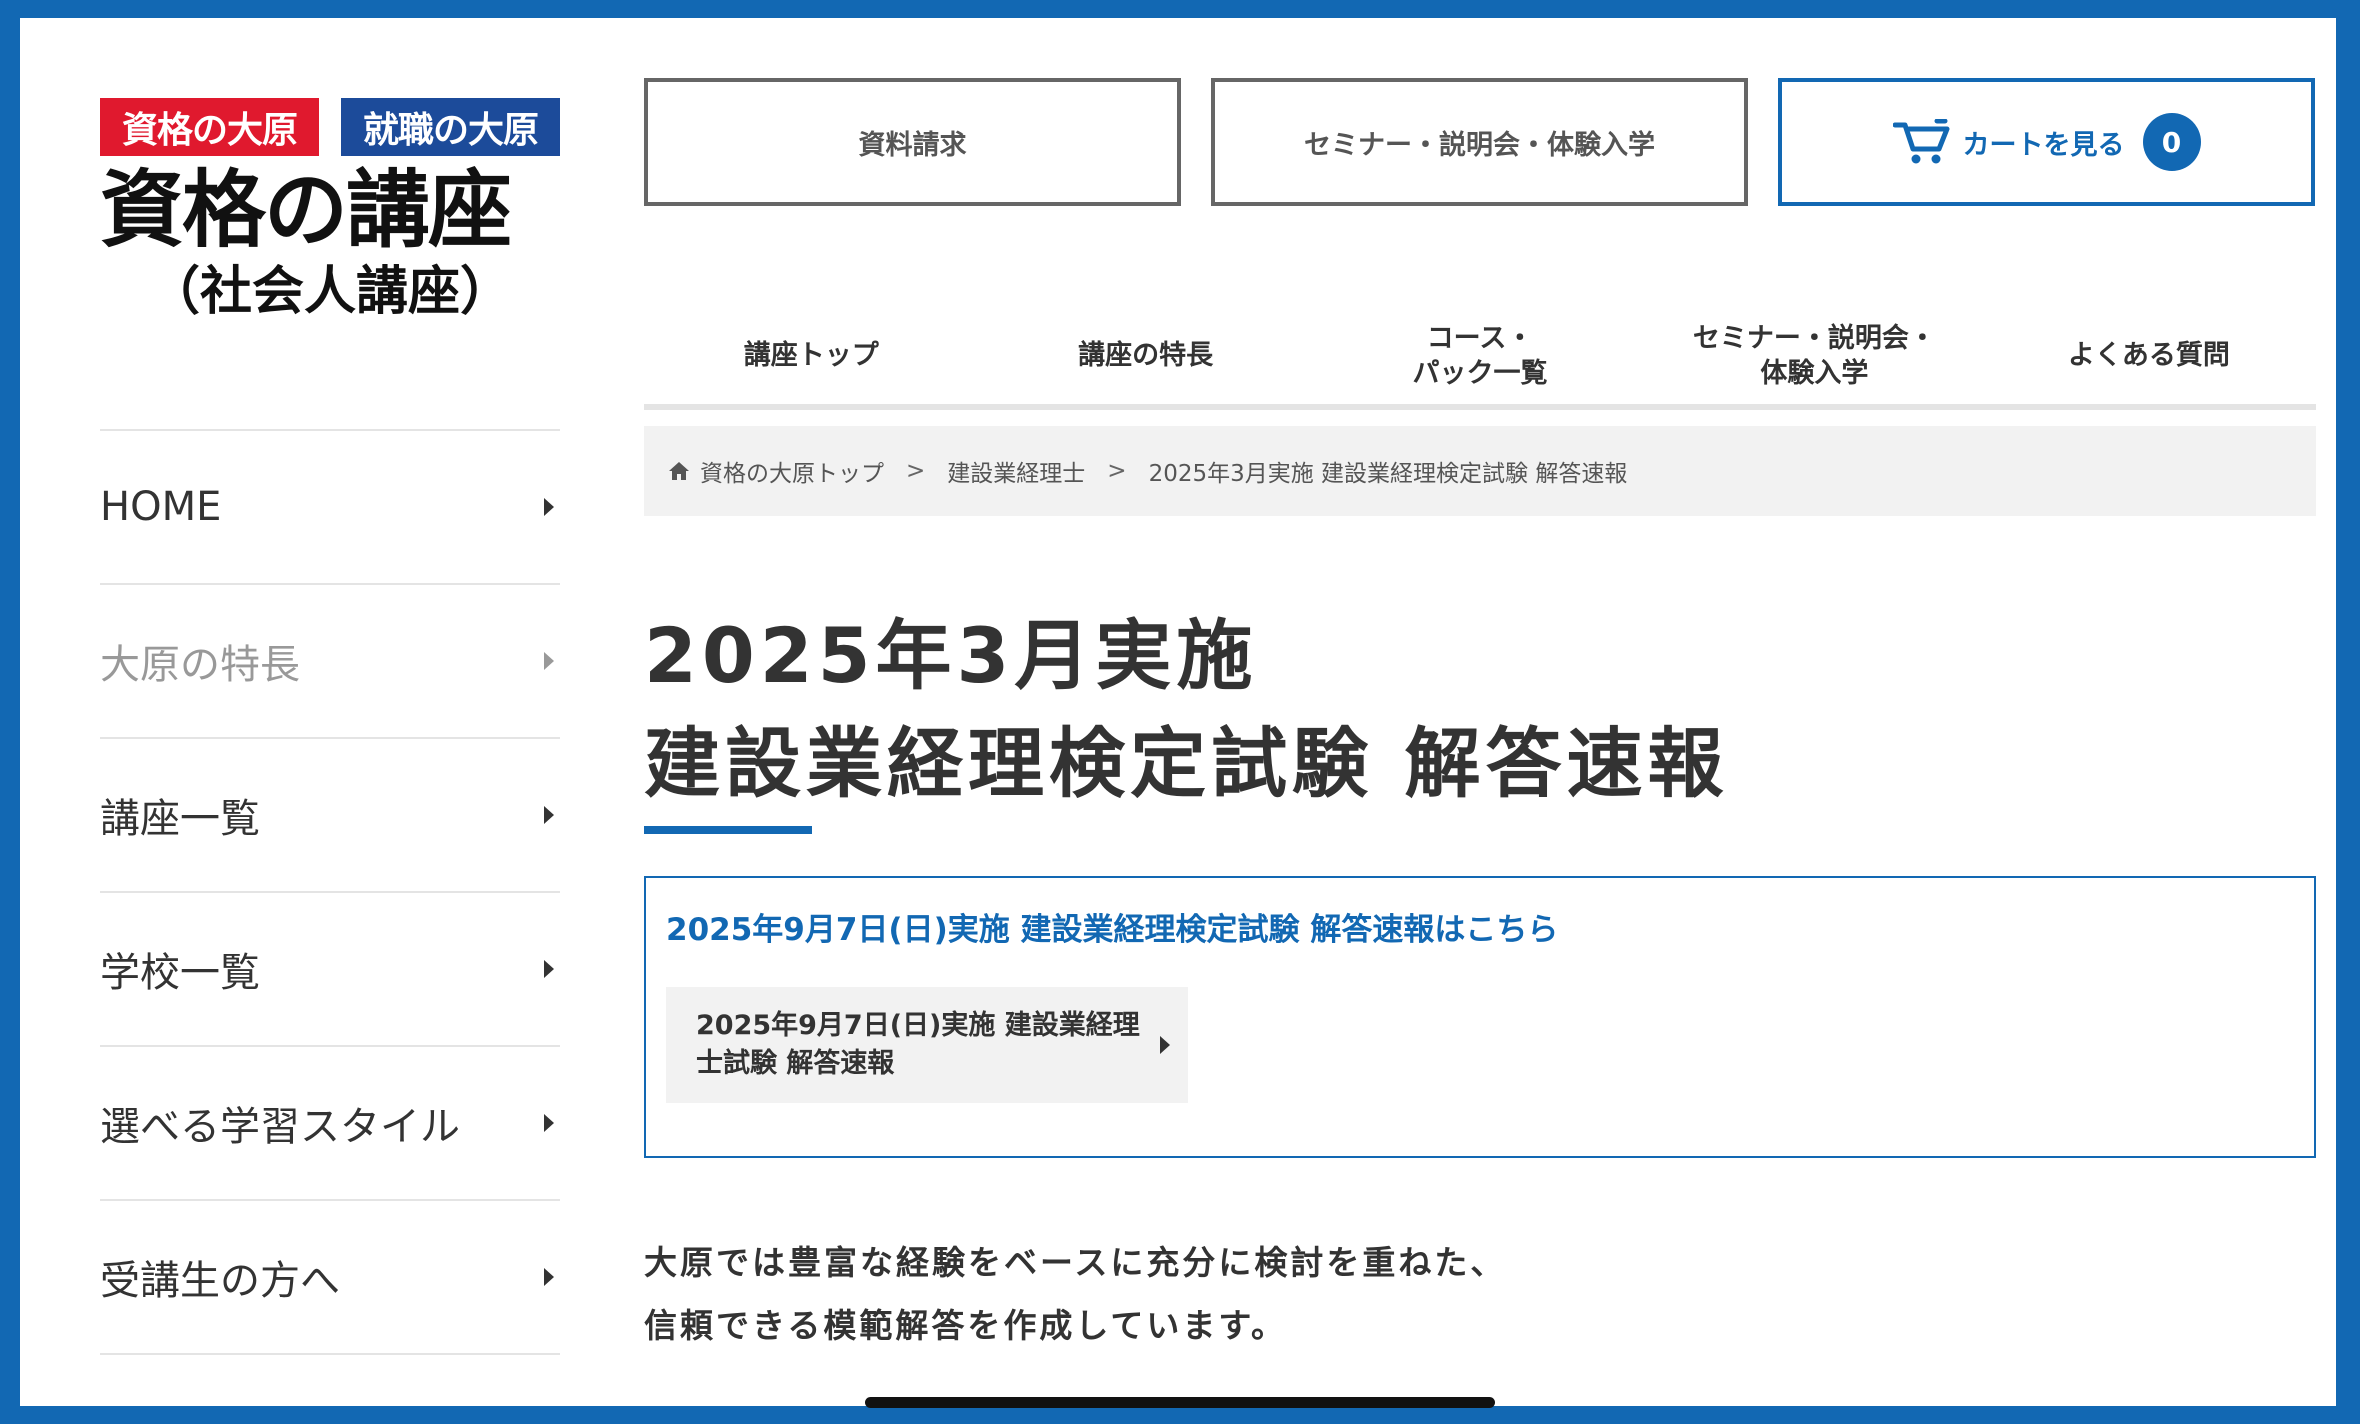  Describe the element at coordinates (811, 356) in the screenshot. I see `tab-course-top: 講座トップ` at that location.